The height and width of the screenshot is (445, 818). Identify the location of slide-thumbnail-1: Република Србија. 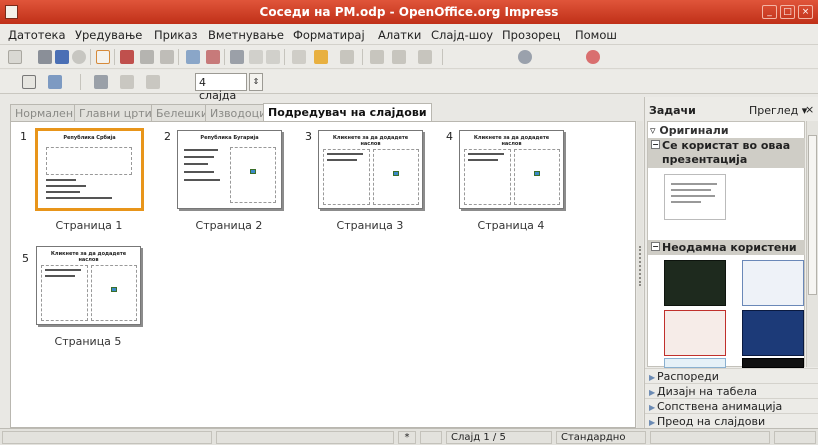
(89, 169).